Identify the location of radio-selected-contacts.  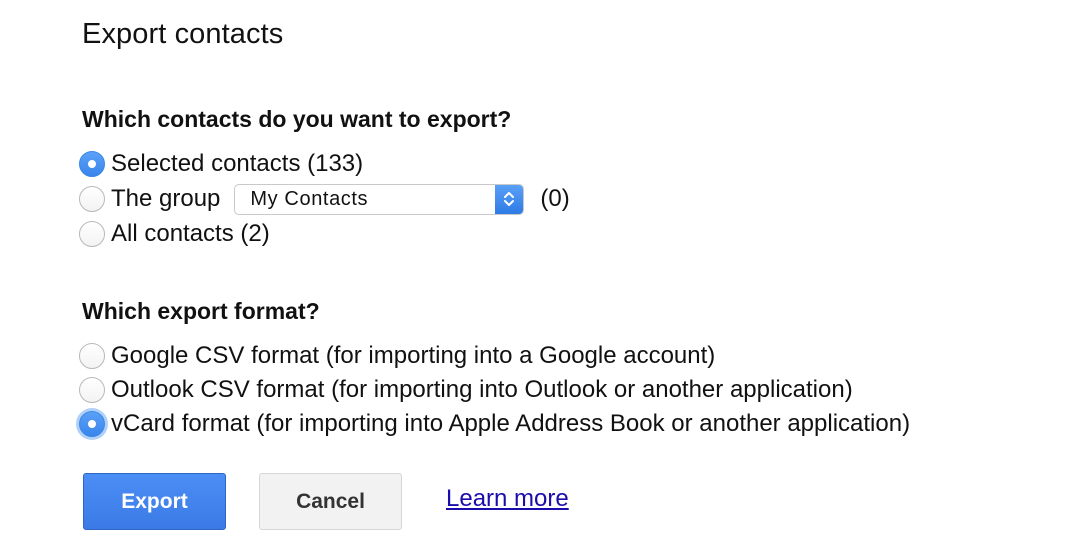
(92, 164).